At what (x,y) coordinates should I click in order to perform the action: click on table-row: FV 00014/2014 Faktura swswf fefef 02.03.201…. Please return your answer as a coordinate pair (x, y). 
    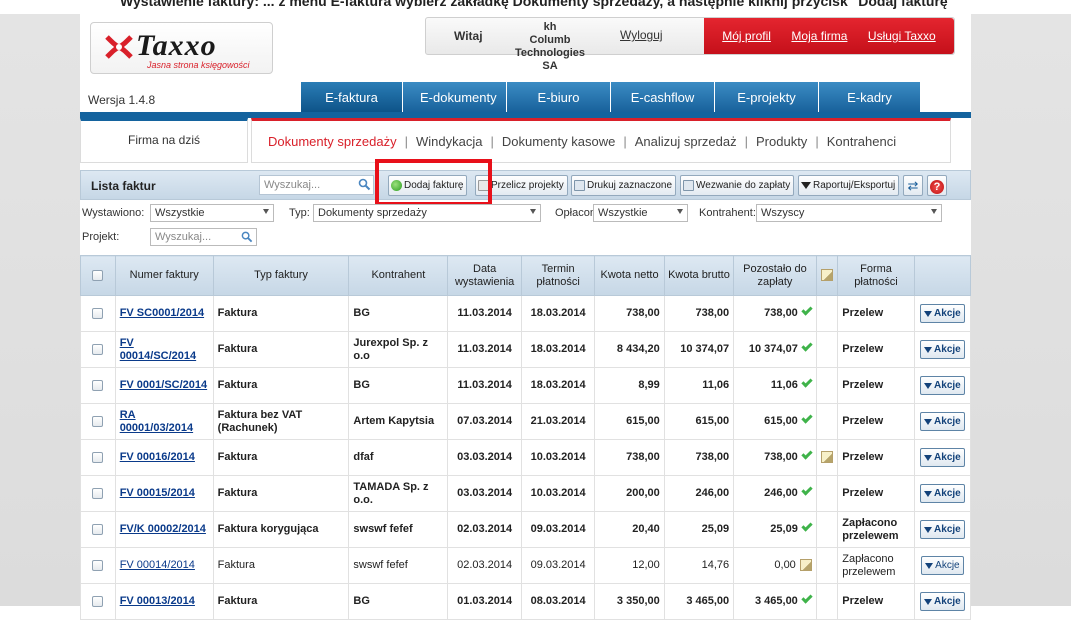
    Looking at the image, I should click on (526, 565).